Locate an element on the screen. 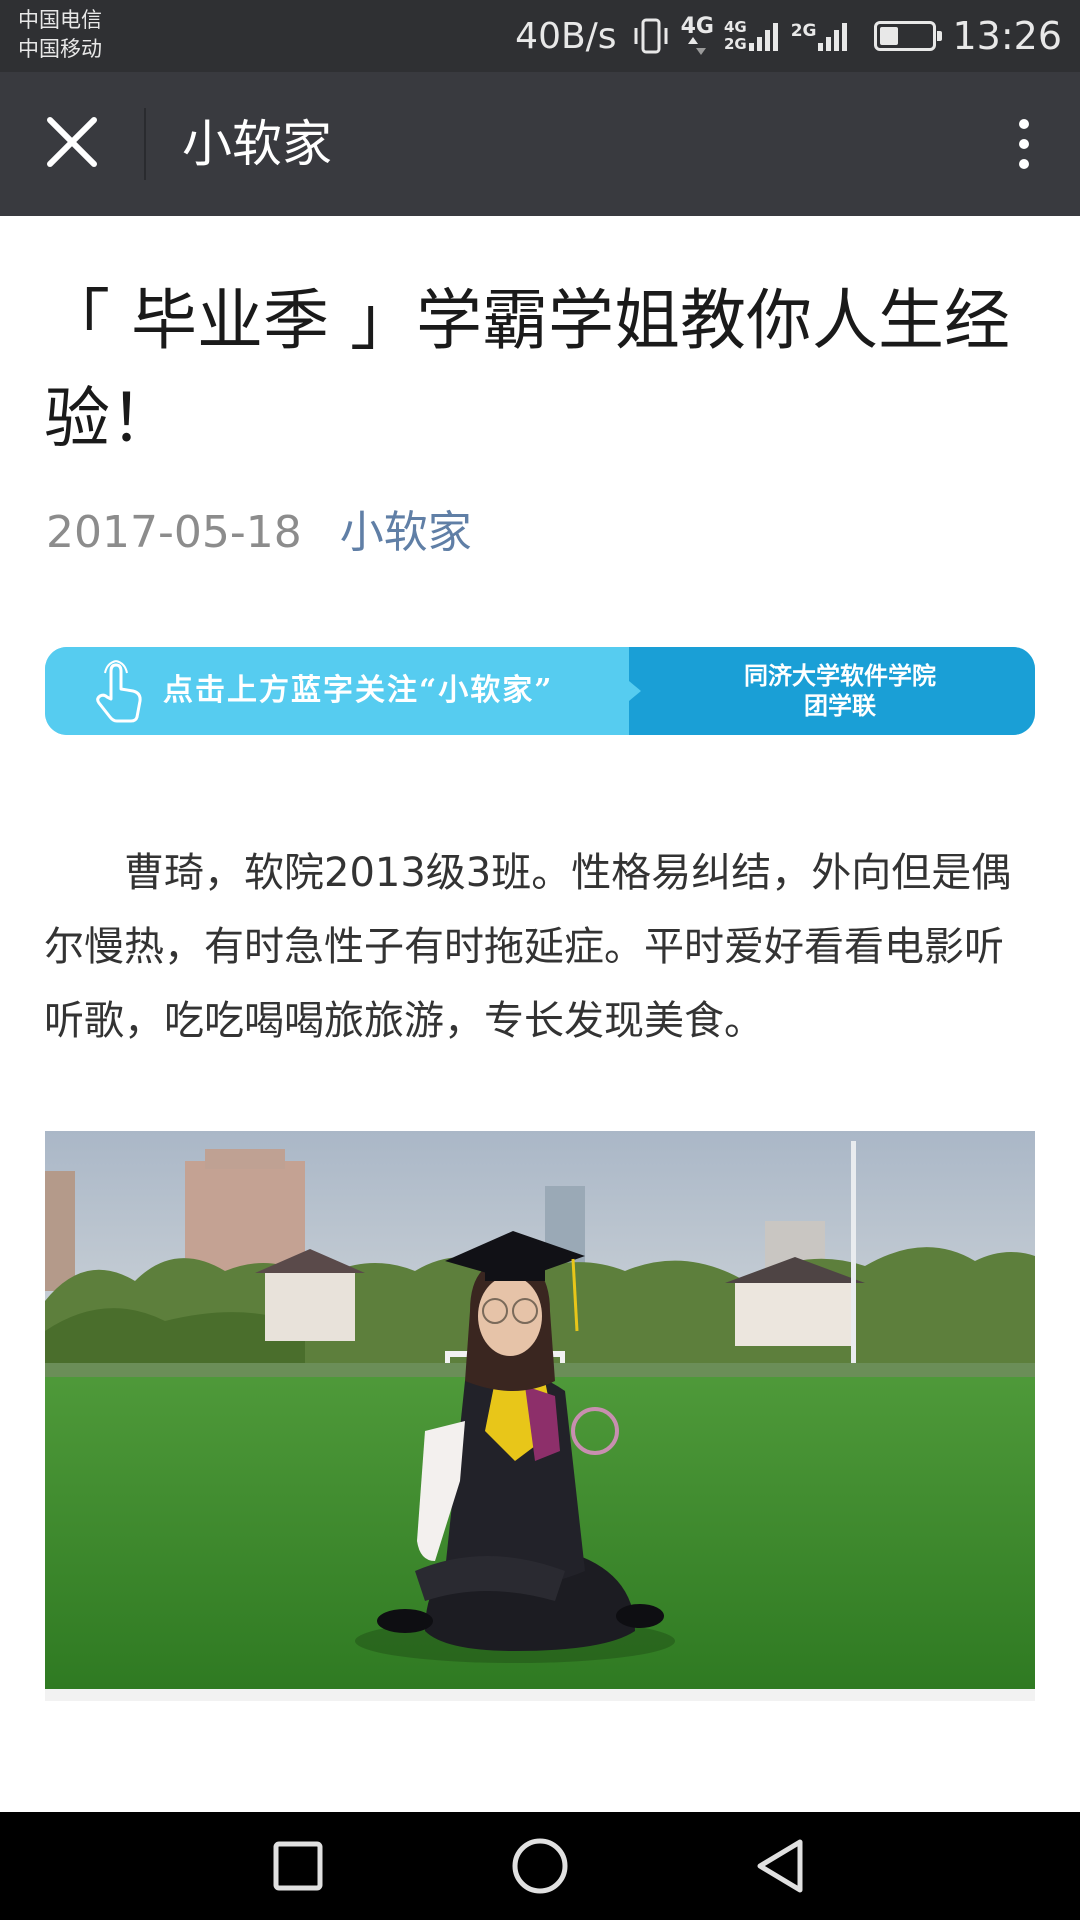 The image size is (1080, 1920). banner-org-line-2: 团学联 is located at coordinates (840, 705).